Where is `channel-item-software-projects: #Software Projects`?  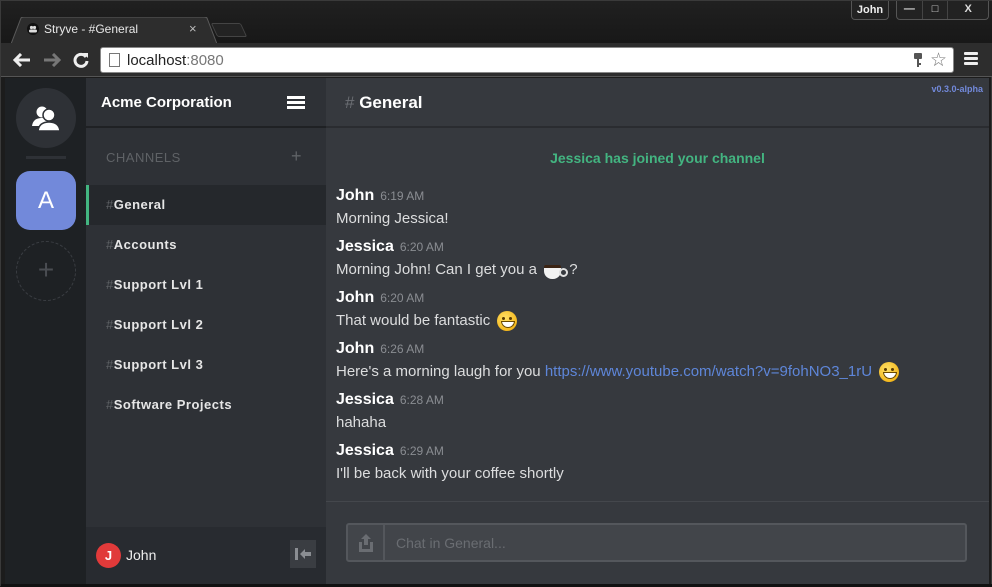 channel-item-software-projects: #Software Projects is located at coordinates (206, 405).